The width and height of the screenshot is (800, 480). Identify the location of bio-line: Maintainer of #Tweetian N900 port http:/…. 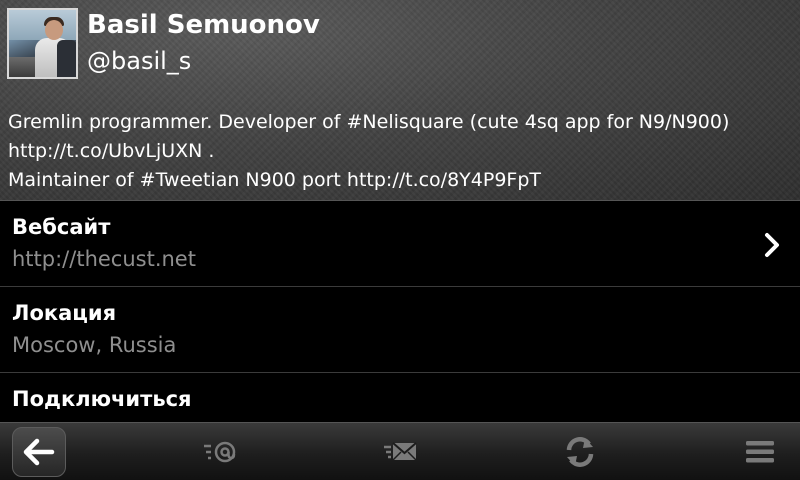
(275, 180).